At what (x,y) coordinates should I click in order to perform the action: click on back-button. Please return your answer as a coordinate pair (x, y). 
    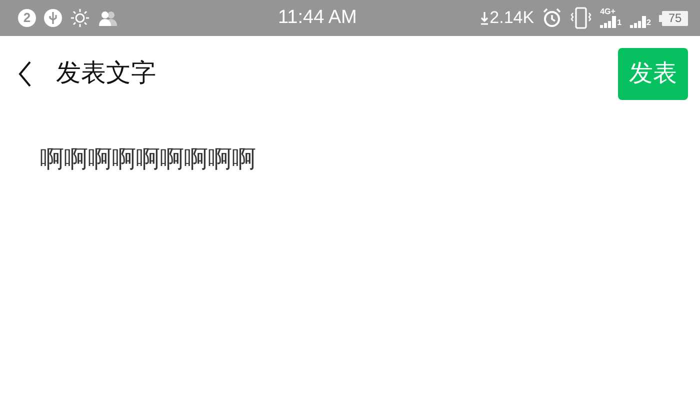
    Looking at the image, I should click on (25, 74).